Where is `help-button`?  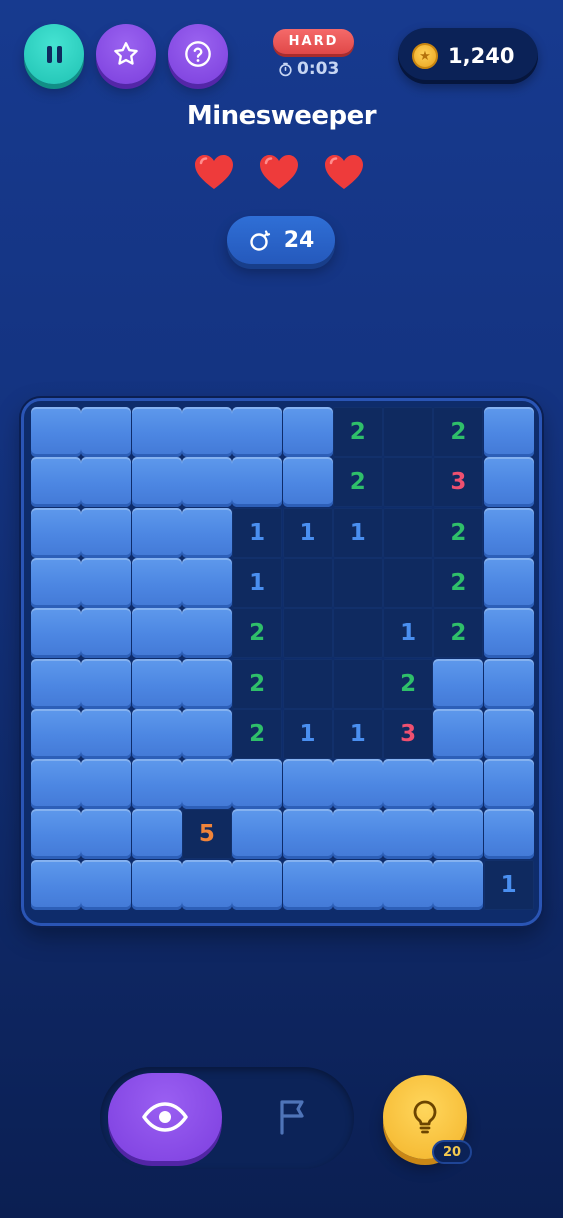 help-button is located at coordinates (198, 54).